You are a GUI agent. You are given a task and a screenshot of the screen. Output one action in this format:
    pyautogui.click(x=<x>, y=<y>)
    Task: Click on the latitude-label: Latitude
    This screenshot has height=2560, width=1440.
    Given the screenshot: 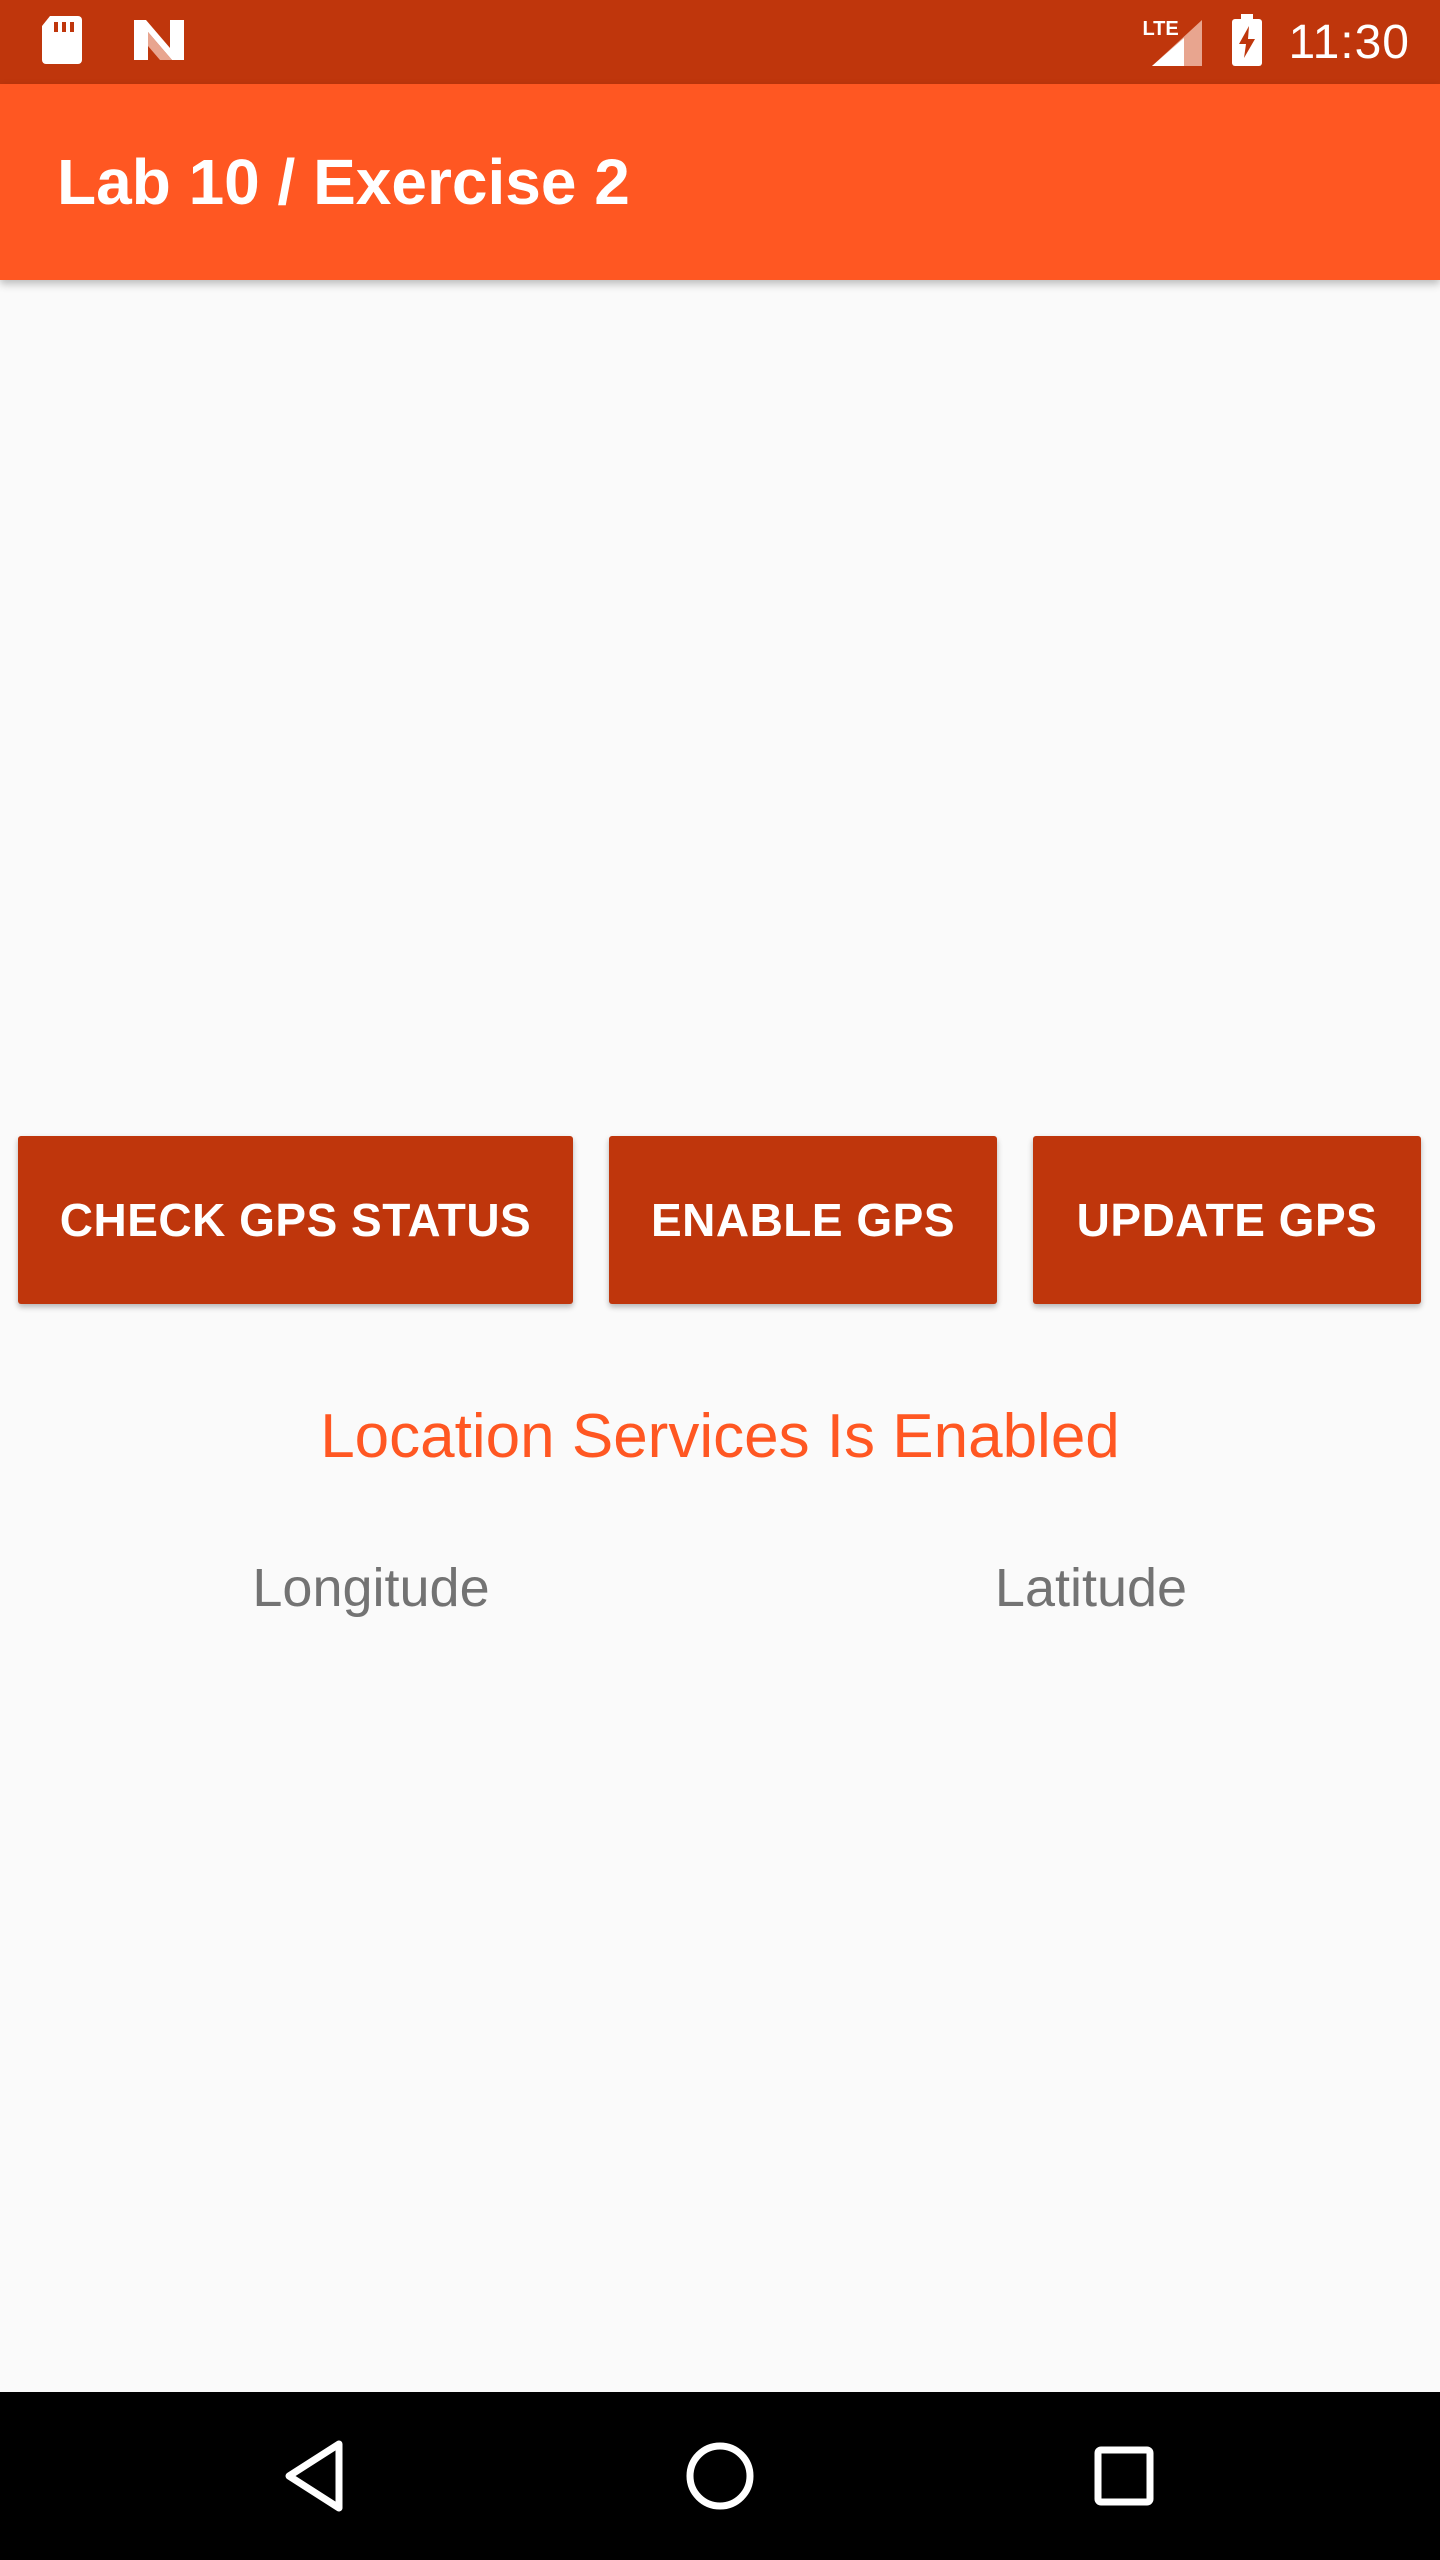 What is the action you would take?
    pyautogui.click(x=1091, y=1588)
    